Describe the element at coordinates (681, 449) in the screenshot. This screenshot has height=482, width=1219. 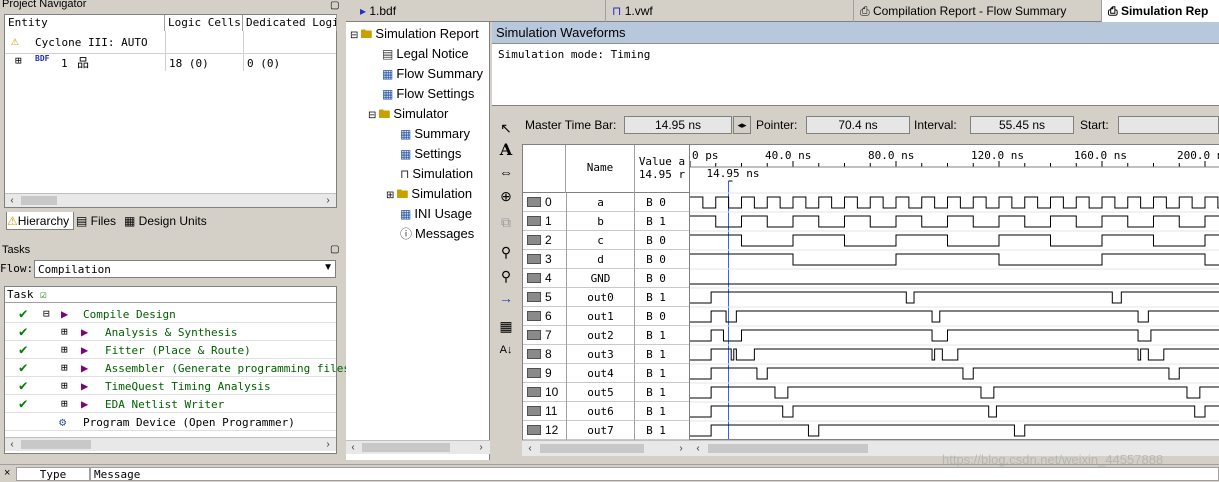
I see `signal-scroll-right-icon: ›` at that location.